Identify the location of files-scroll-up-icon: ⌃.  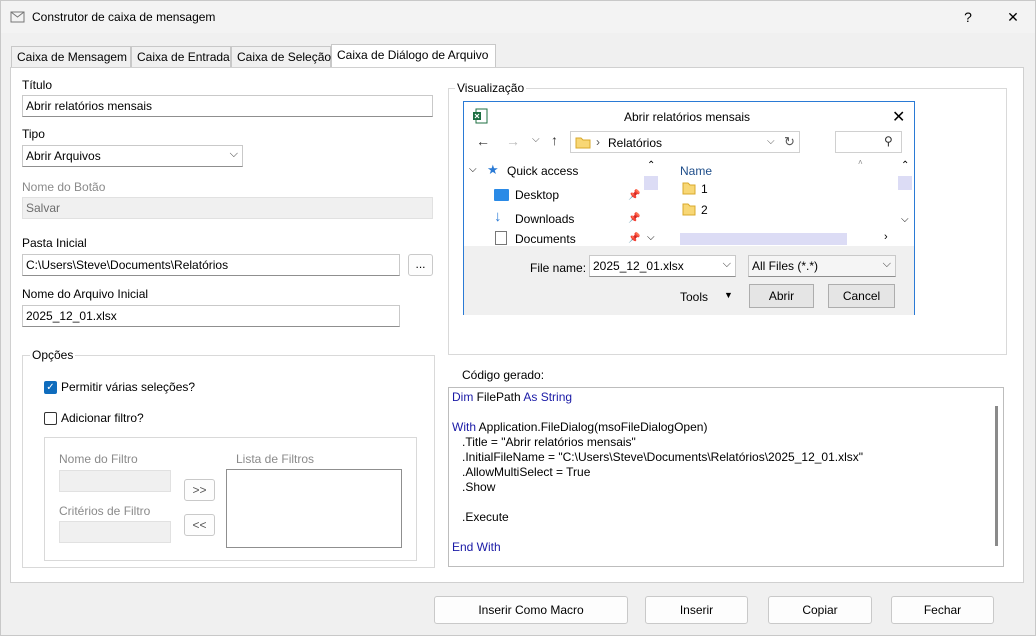
(905, 165).